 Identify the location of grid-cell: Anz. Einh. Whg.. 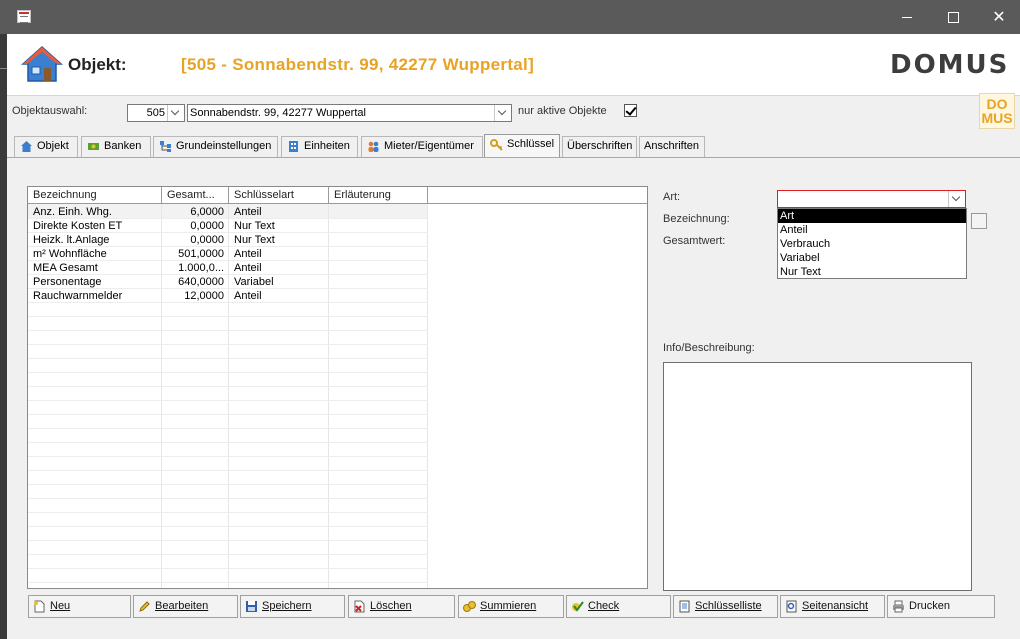
(93, 212).